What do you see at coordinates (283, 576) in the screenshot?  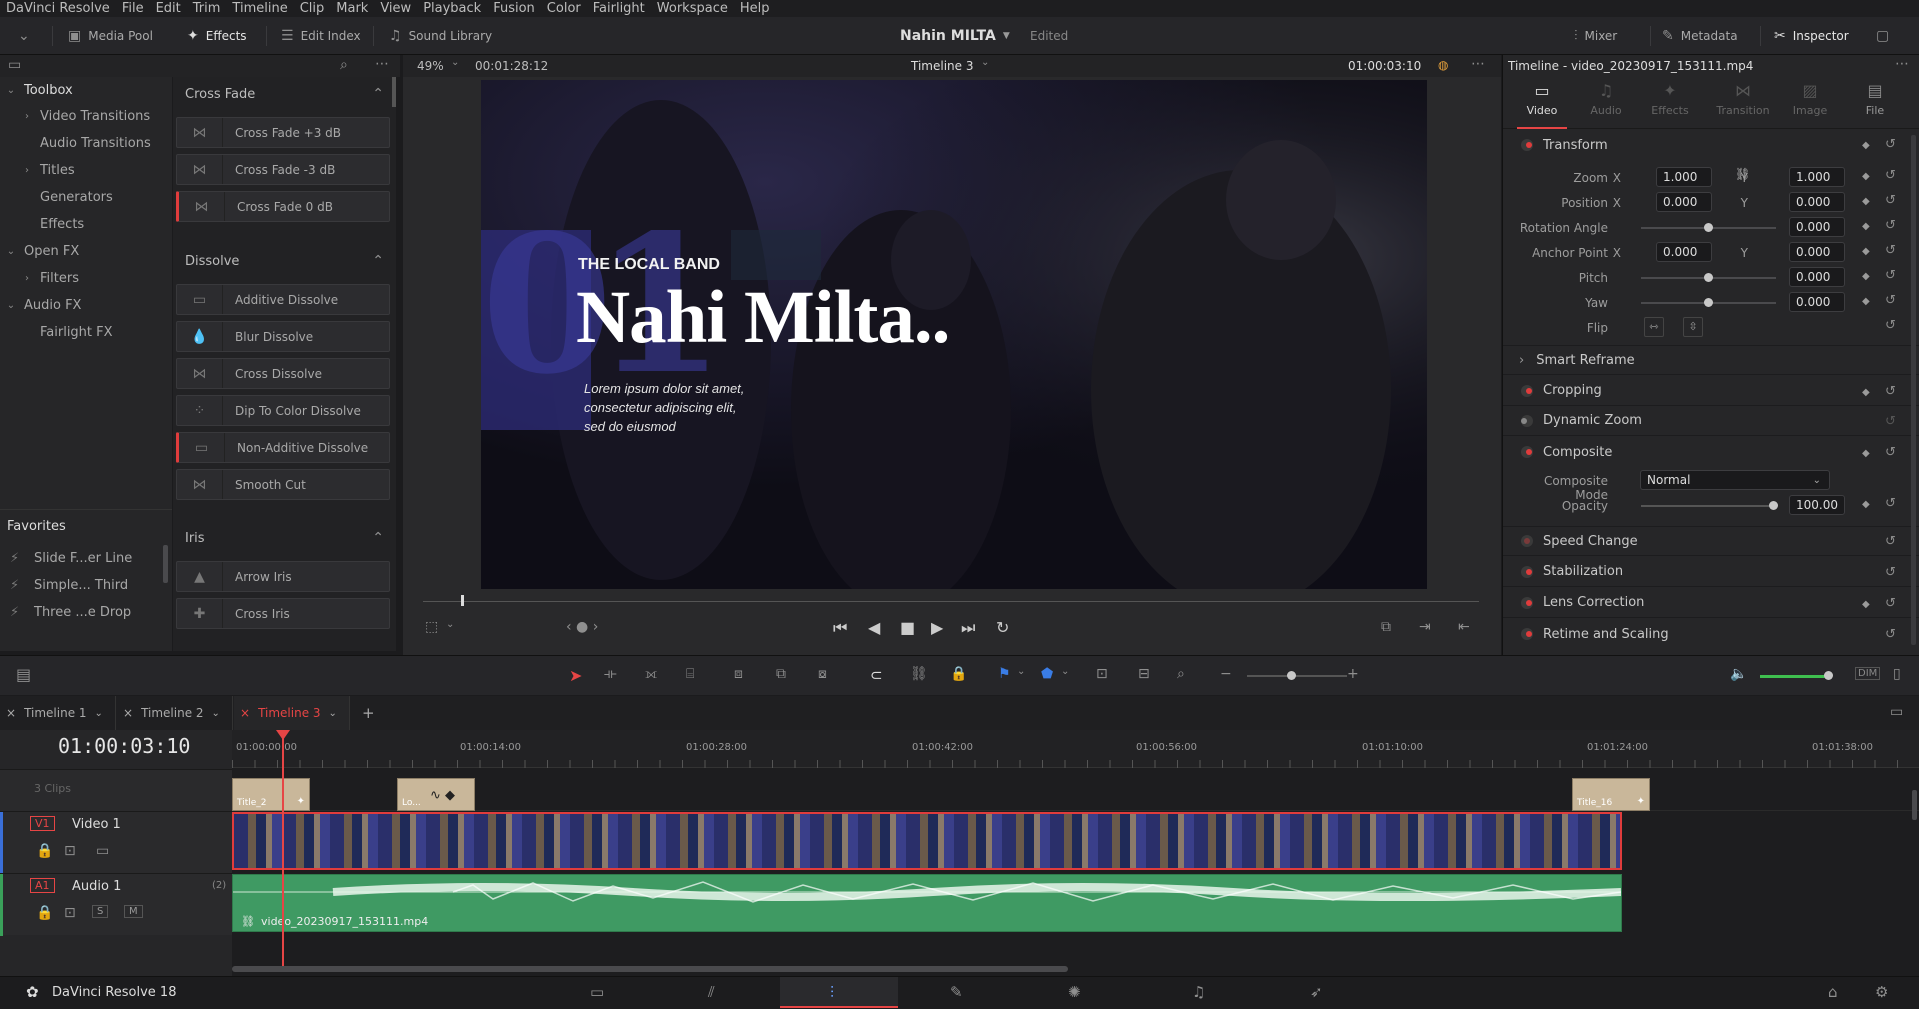 I see `effect-item: ▲ Arrow Iris` at bounding box center [283, 576].